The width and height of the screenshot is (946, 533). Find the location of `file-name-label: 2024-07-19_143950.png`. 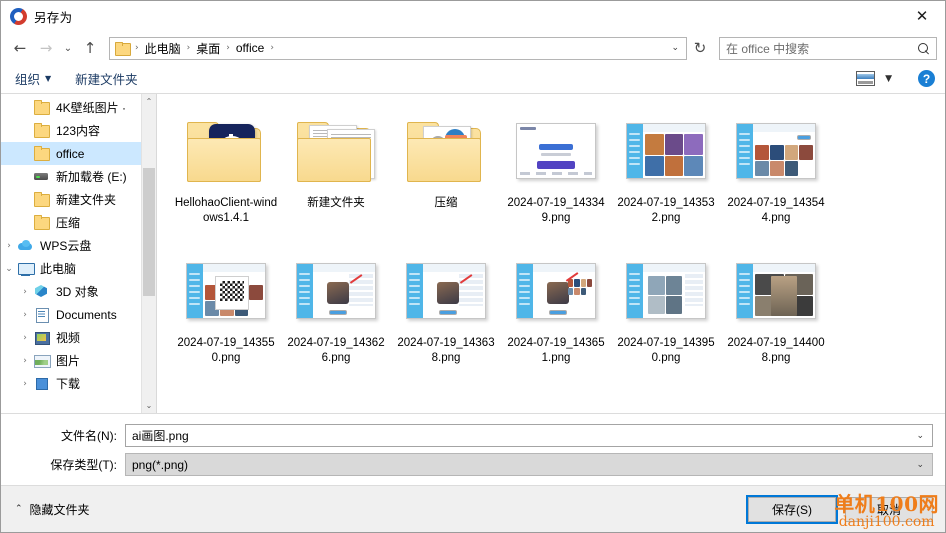

file-name-label: 2024-07-19_143950.png is located at coordinates (666, 350).